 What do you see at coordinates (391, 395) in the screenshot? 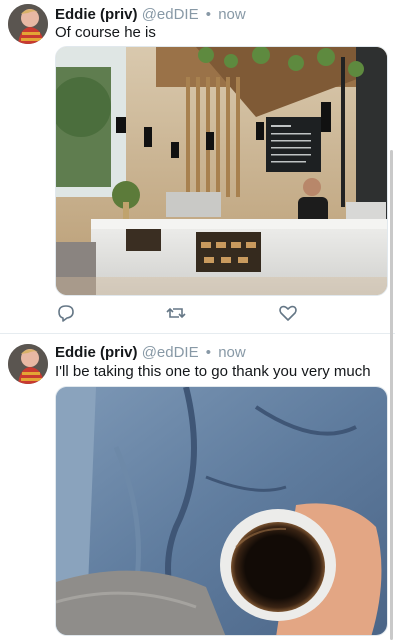
I see `scrollbar` at bounding box center [391, 395].